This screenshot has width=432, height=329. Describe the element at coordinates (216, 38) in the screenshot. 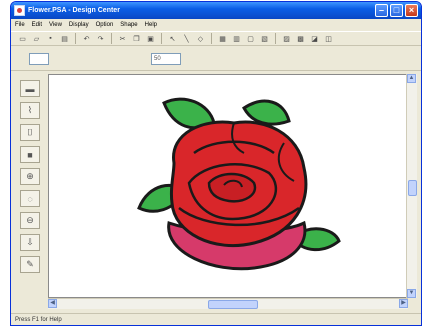

I see `main-toolbar: ▭ ▱ ▪ ▤ ↶ ↷ ✂ ❐ ▣ ↖ ╲ ◇ ▦ ▥ ▢ ▧ ▨ ▩ ◪ ◫` at that location.